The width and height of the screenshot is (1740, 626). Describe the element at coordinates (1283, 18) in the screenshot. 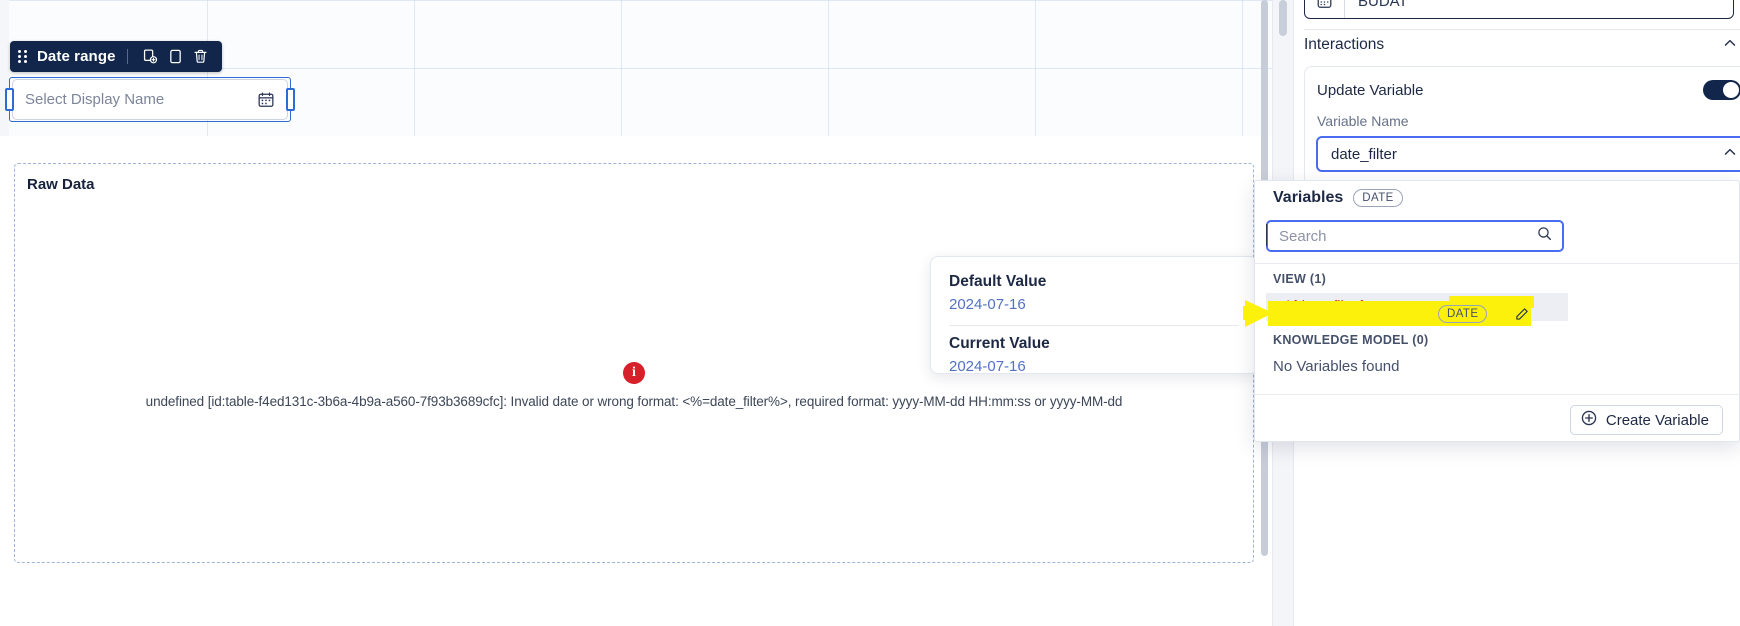

I see `panel-scrollbar-thumb` at that location.